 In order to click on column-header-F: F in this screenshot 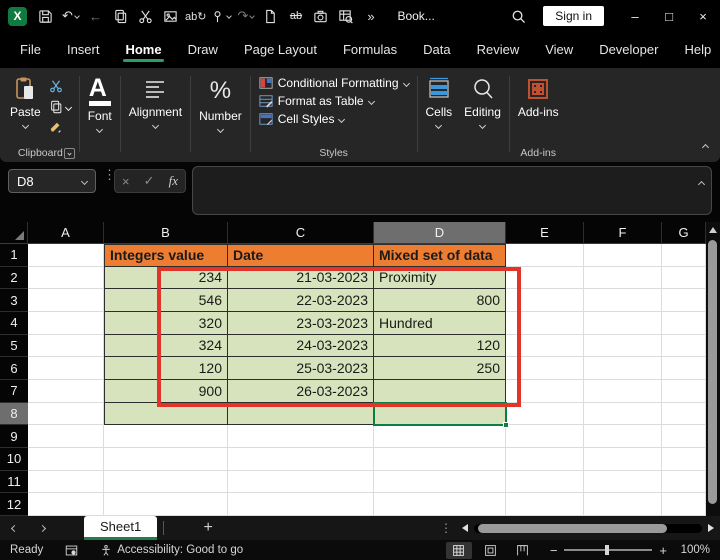, I will do `click(623, 233)`.